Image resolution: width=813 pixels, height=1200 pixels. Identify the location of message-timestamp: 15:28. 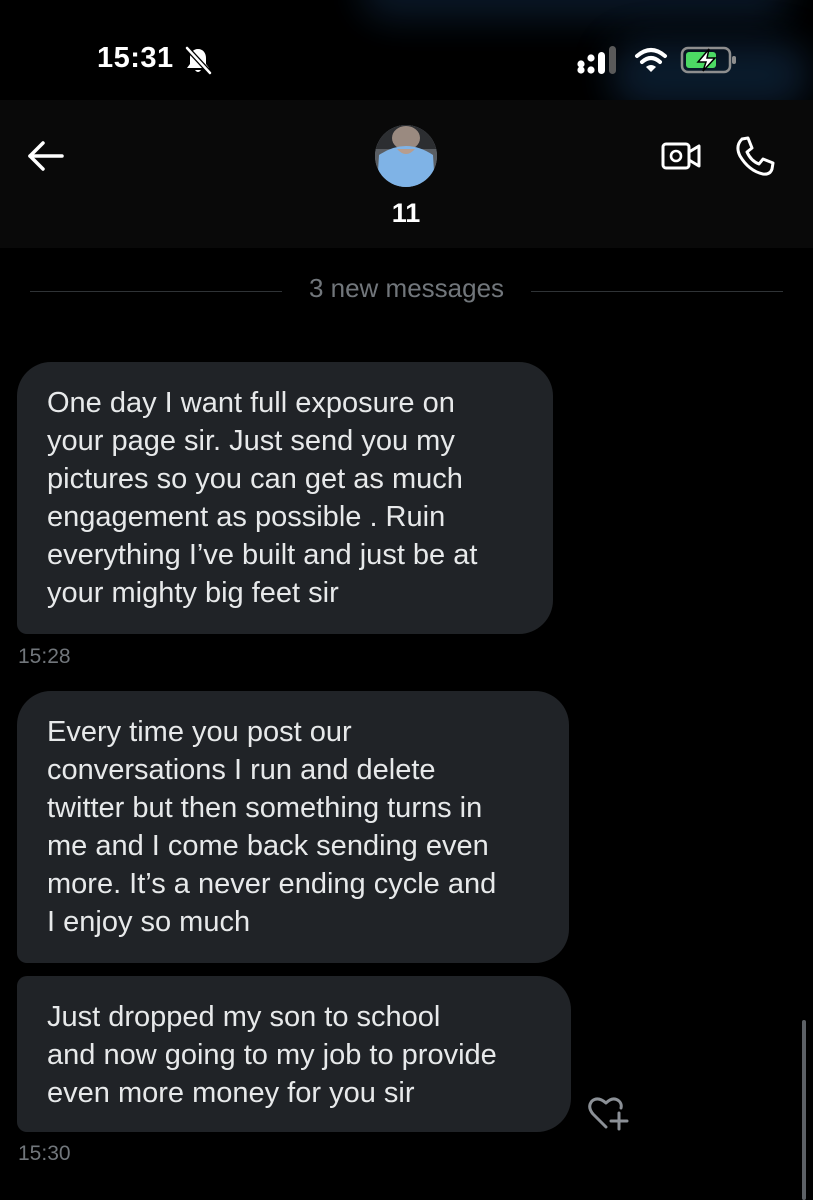
(44, 656).